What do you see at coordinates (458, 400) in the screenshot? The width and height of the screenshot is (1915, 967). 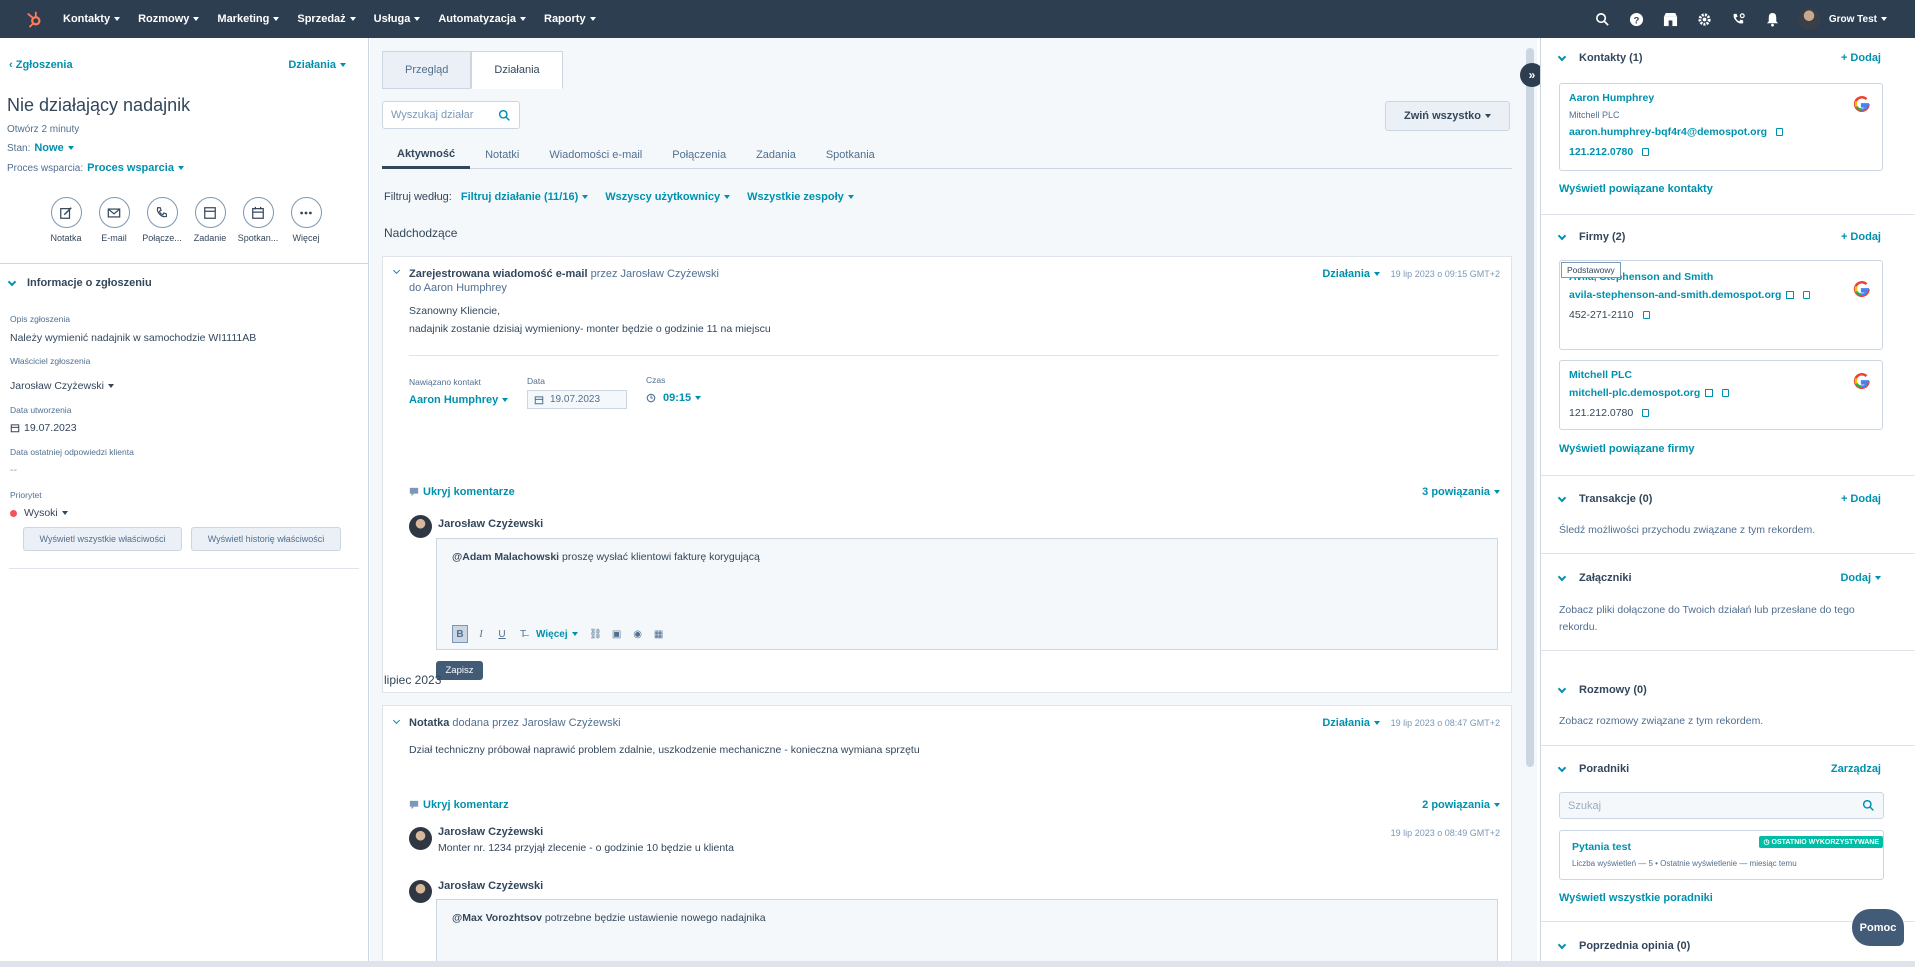 I see `contacted-dropdown: Aaron Humphrey` at bounding box center [458, 400].